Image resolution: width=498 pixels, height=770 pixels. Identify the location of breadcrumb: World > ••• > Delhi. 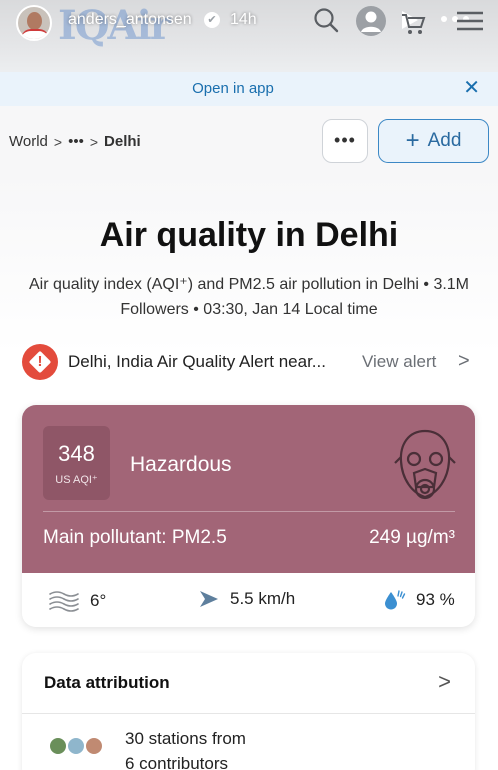
(75, 141).